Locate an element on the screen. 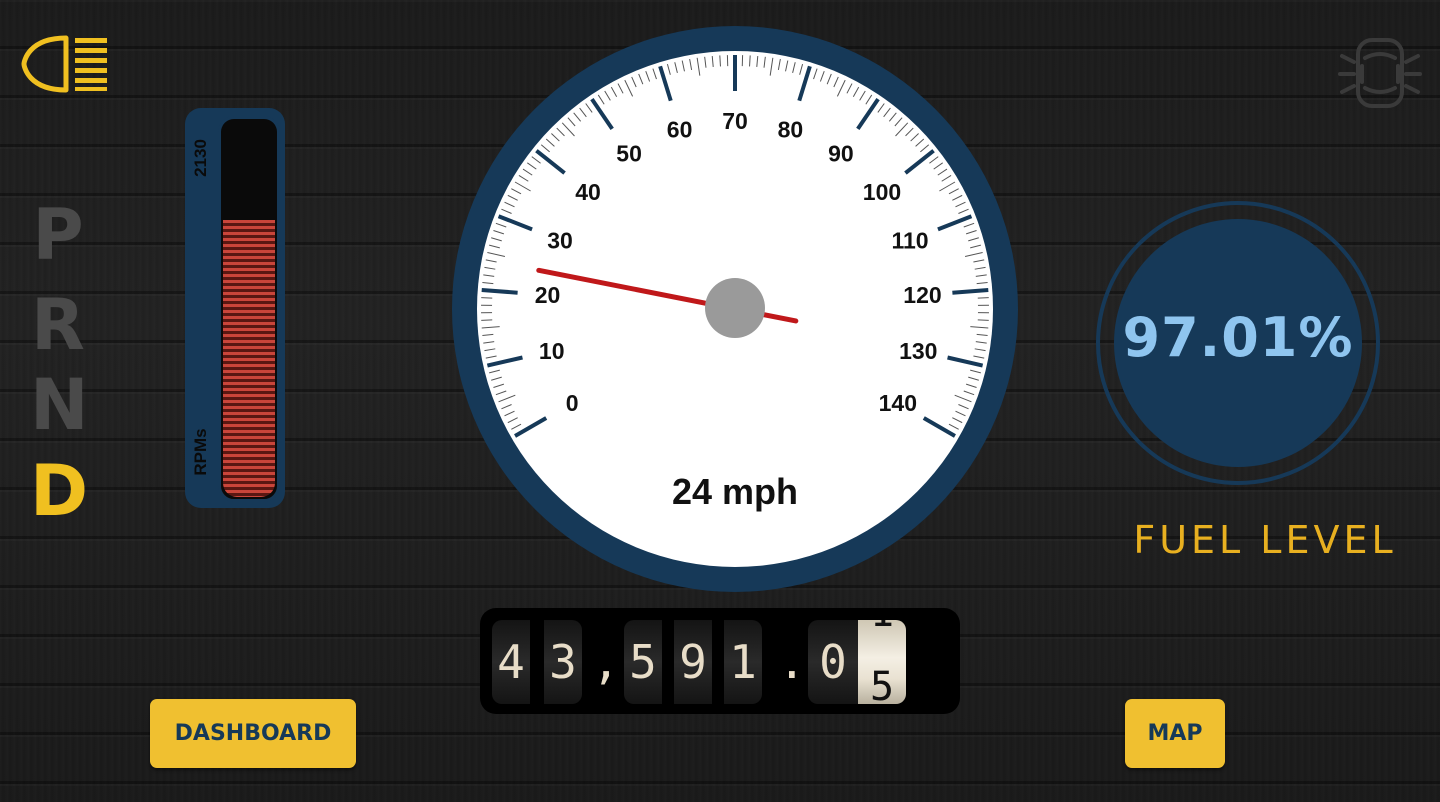 The height and width of the screenshot is (802, 1440). speed-tick-label: 60 is located at coordinates (680, 129).